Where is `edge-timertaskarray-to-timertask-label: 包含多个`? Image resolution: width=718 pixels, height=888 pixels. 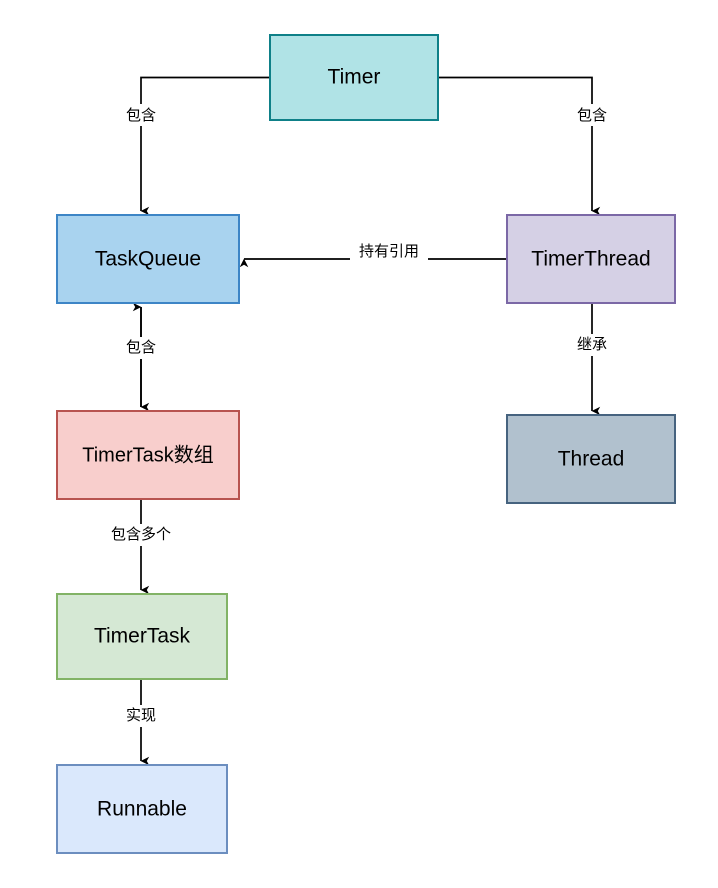
edge-timertaskarray-to-timertask-label: 包含多个 is located at coordinates (141, 534).